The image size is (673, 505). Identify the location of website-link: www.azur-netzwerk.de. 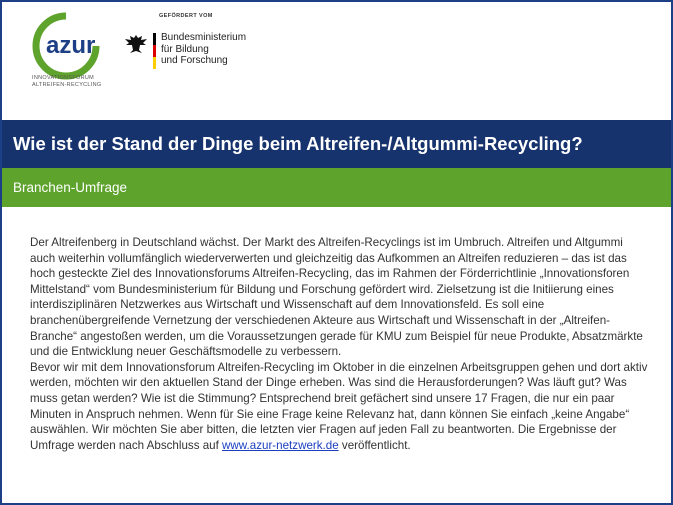
(280, 445).